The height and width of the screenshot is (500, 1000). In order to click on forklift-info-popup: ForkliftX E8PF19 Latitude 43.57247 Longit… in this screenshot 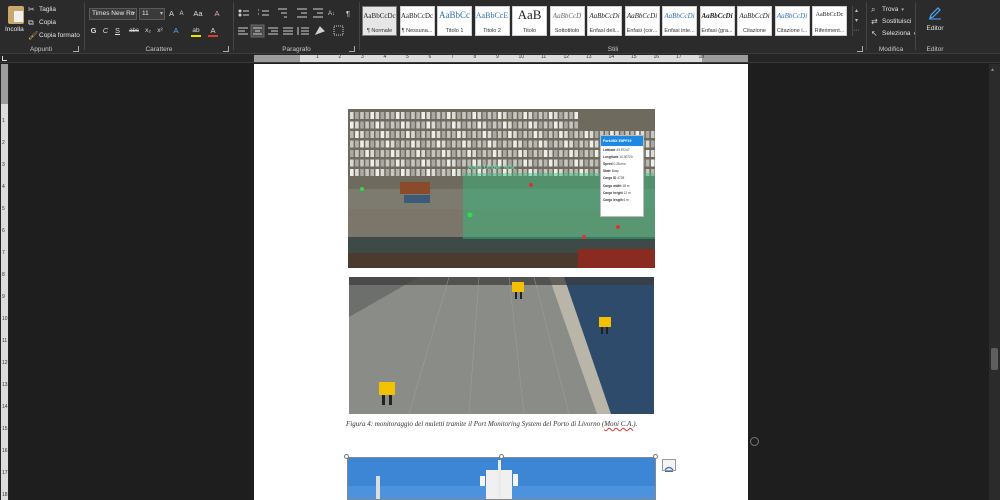, I will do `click(622, 176)`.